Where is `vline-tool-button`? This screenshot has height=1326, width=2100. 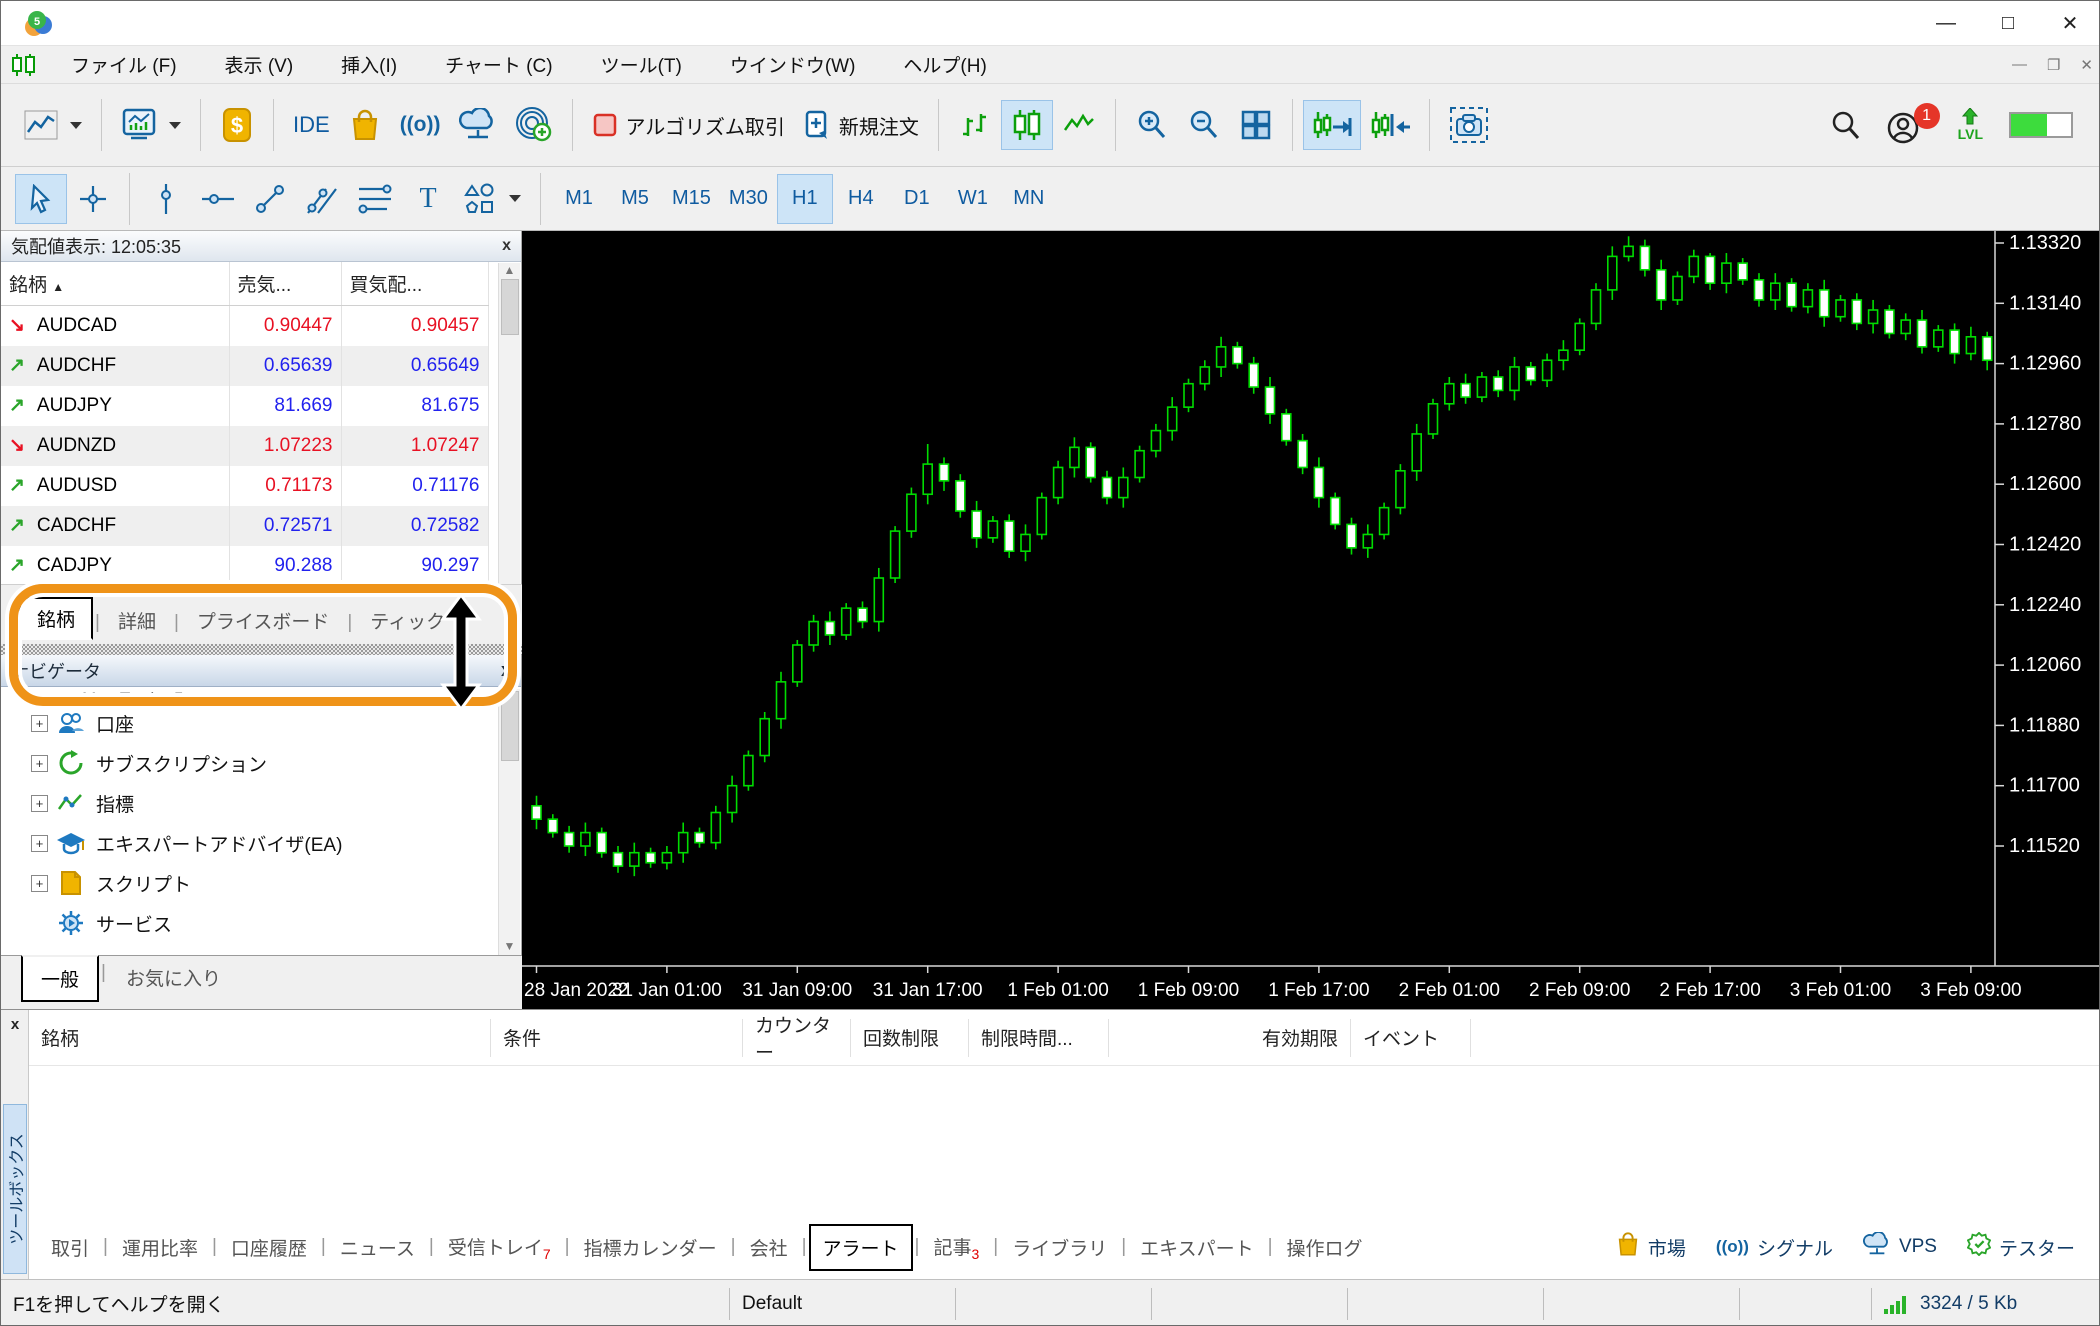 vline-tool-button is located at coordinates (166, 199).